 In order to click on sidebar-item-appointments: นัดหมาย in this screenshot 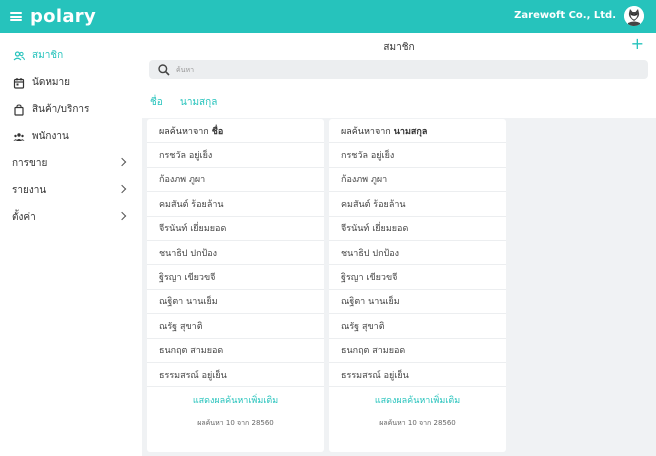, I will do `click(71, 82)`.